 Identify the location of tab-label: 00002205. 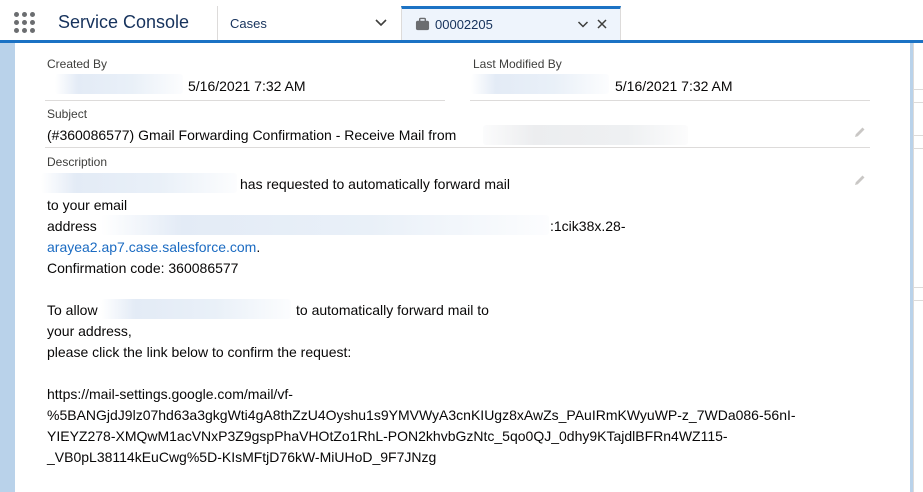
(464, 24).